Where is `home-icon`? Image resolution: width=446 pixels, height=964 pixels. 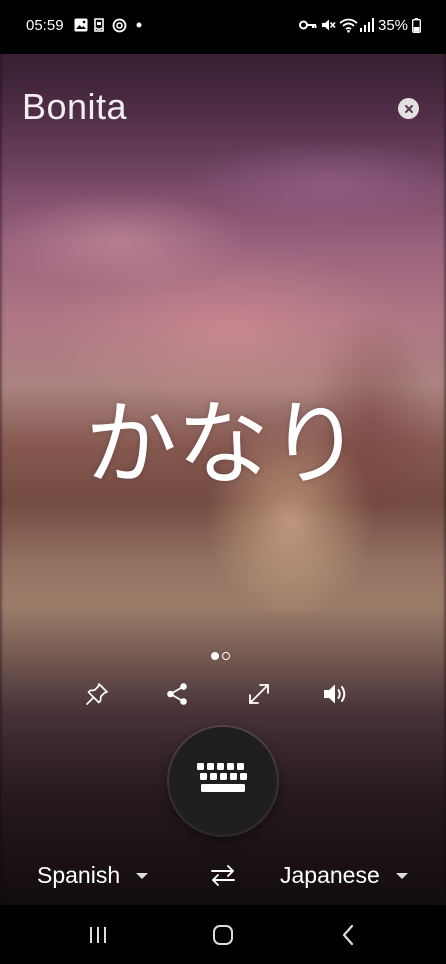 home-icon is located at coordinates (223, 935).